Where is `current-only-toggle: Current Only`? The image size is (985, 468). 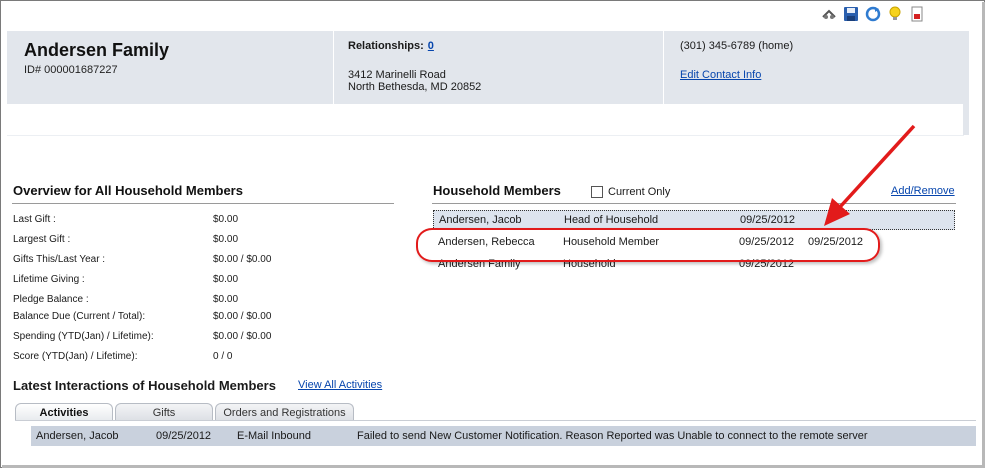
current-only-toggle: Current Only is located at coordinates (630, 192).